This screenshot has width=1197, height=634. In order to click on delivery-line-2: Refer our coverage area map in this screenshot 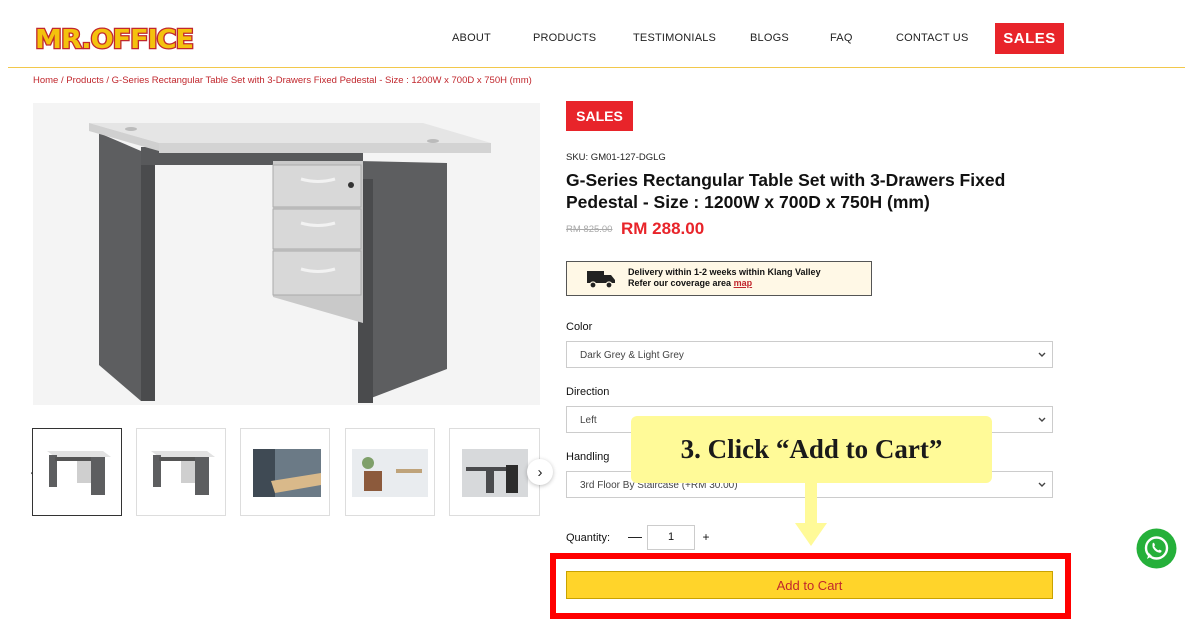, I will do `click(724, 283)`.